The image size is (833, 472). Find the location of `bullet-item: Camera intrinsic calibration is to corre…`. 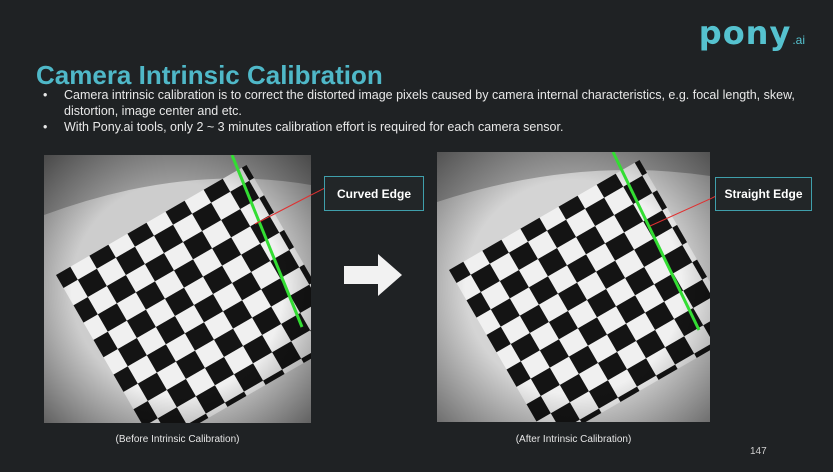

bullet-item: Camera intrinsic calibration is to corre… is located at coordinates (425, 103).